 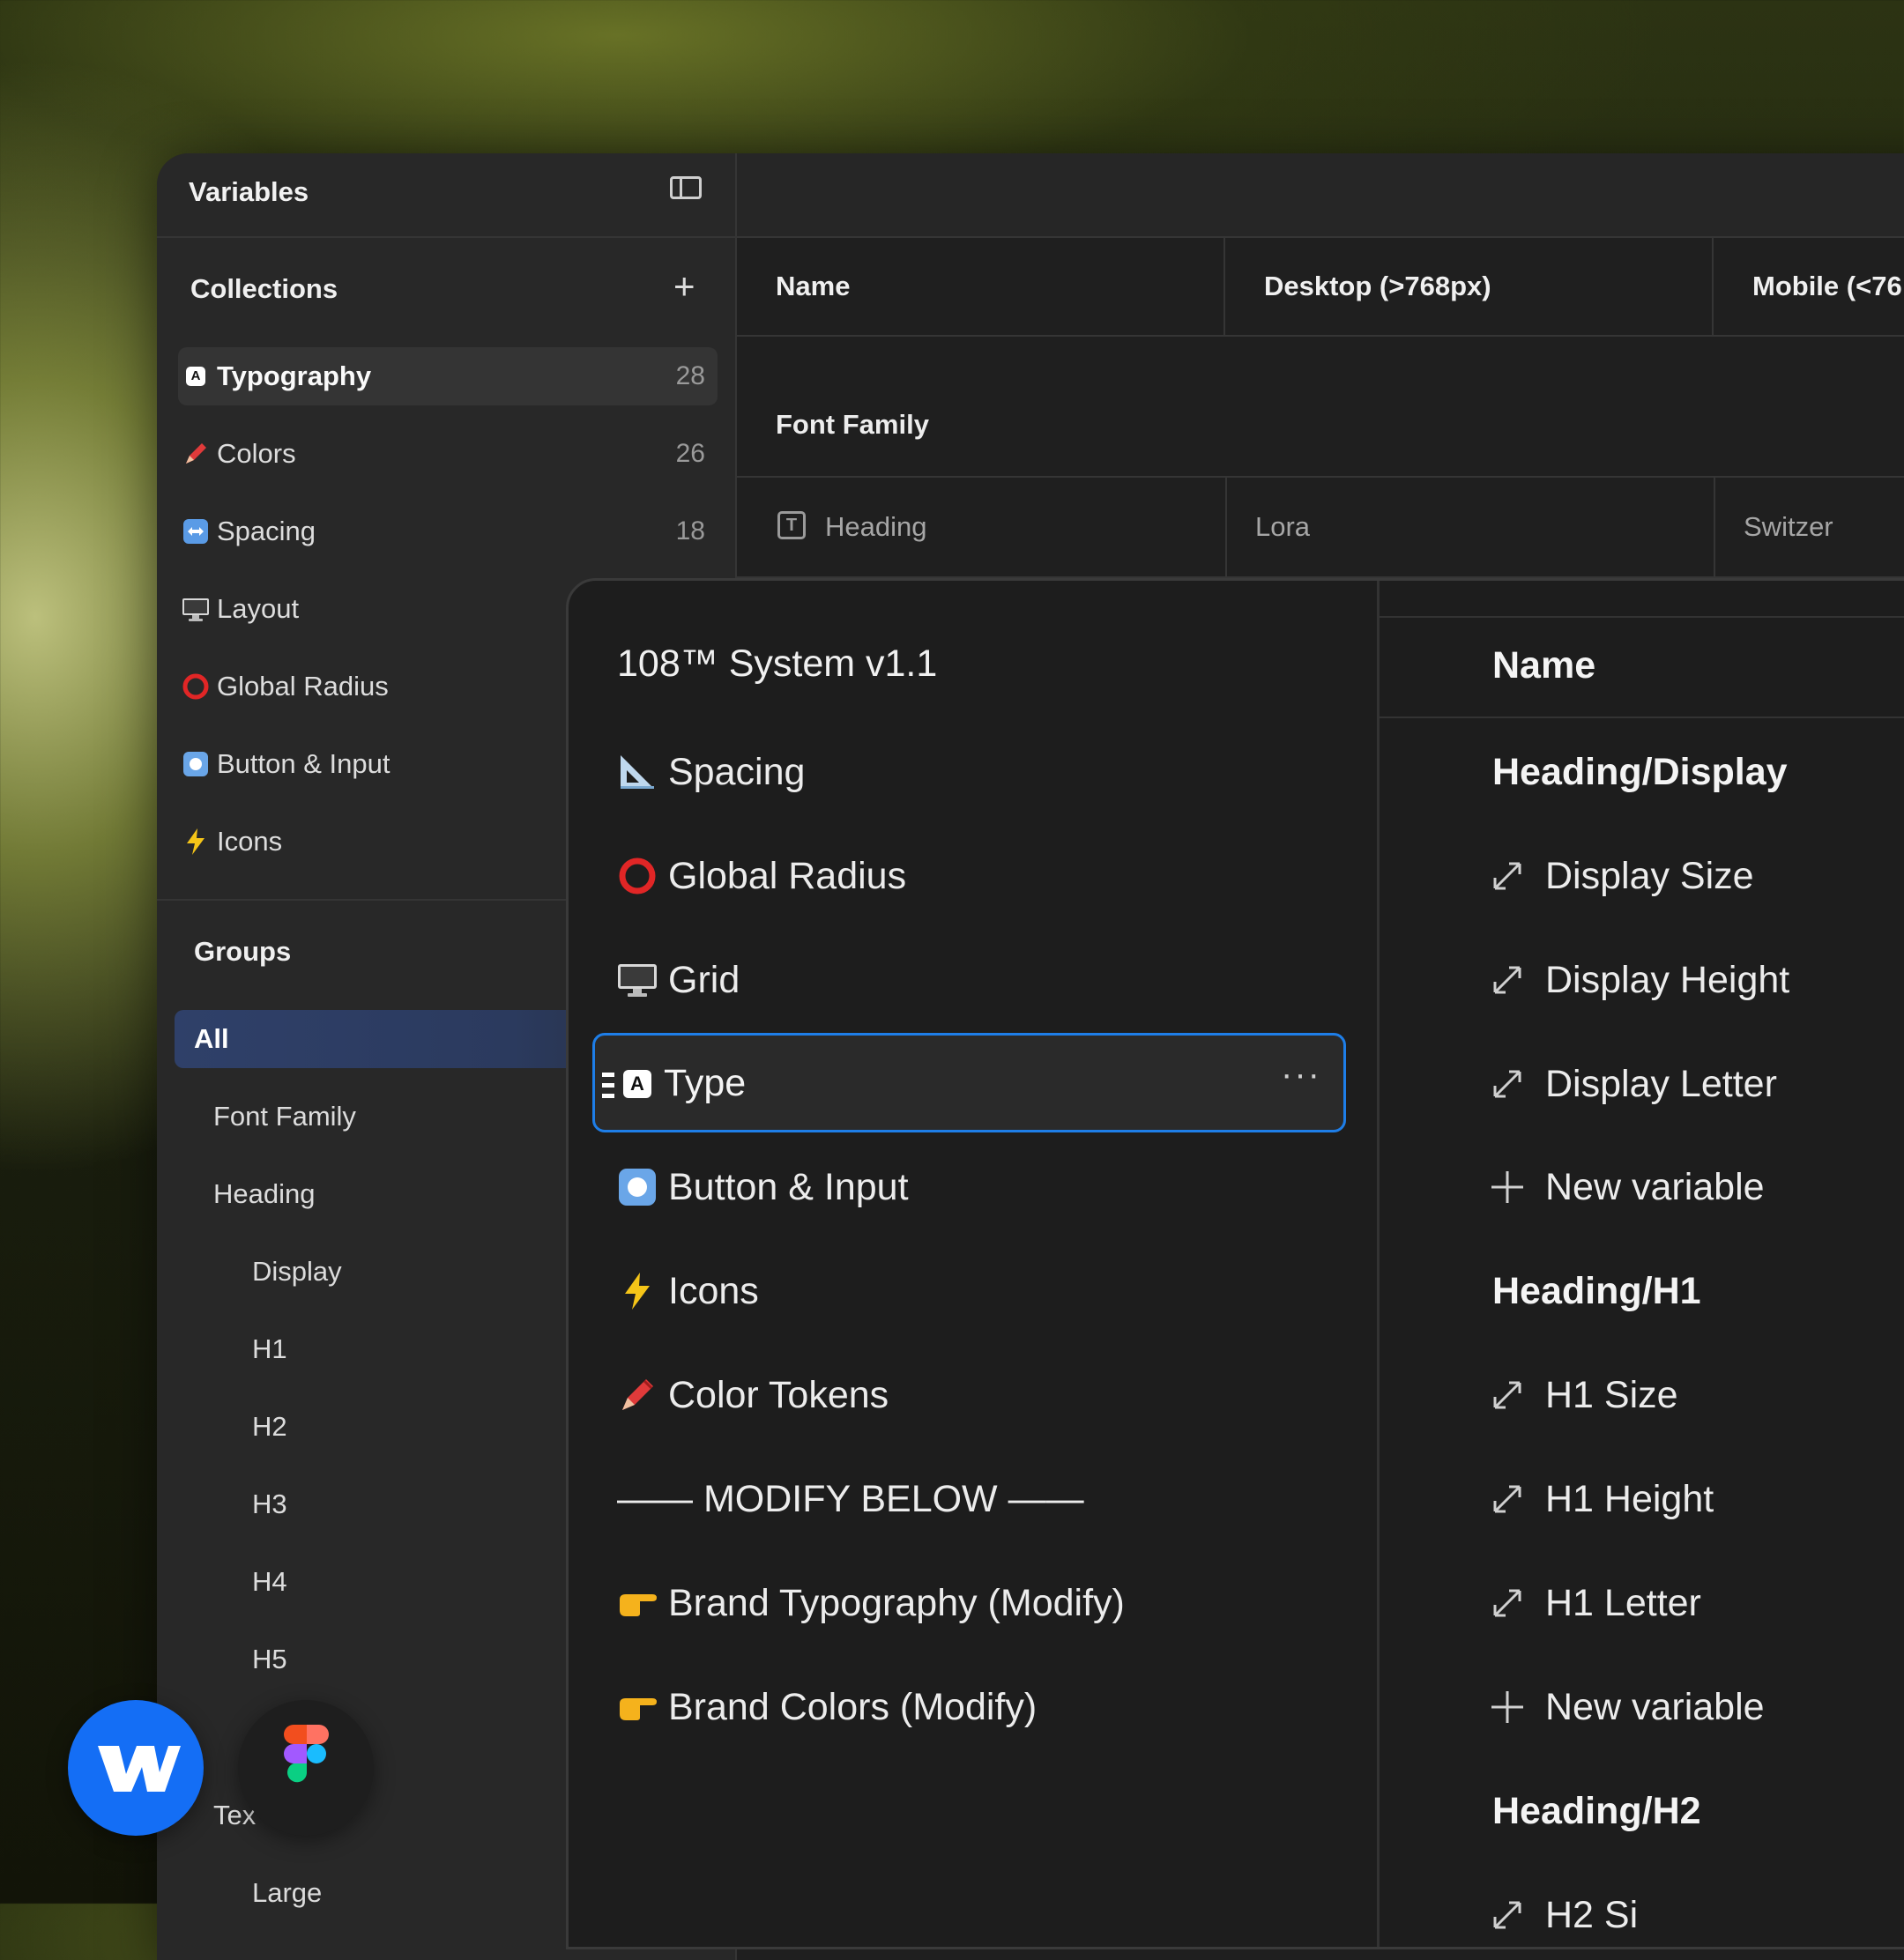 I want to click on group-h5: H5, so click(x=269, y=1659).